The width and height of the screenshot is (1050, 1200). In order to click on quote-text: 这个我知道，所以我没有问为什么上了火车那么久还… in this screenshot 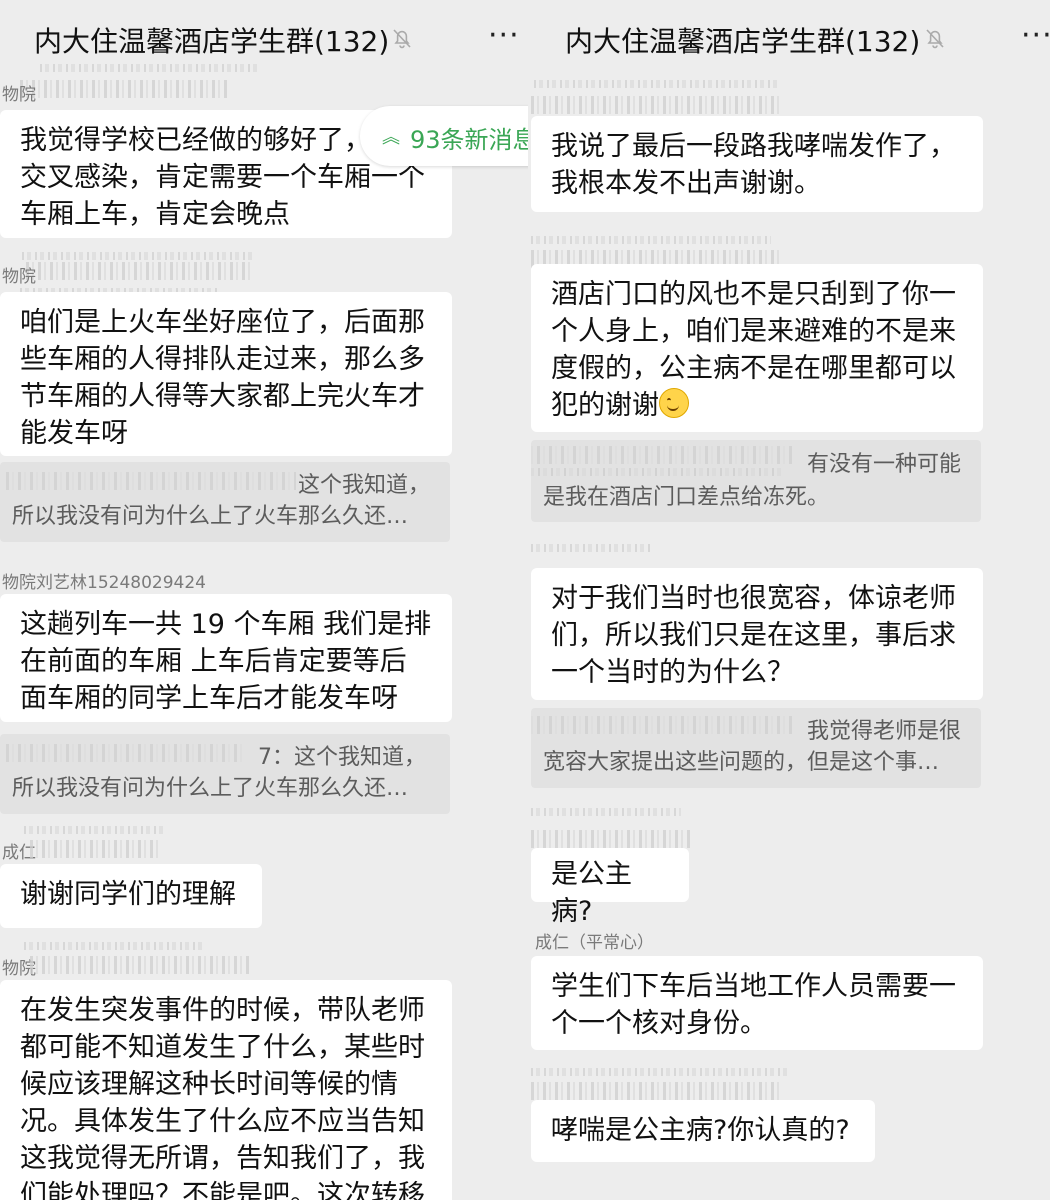, I will do `click(221, 501)`.